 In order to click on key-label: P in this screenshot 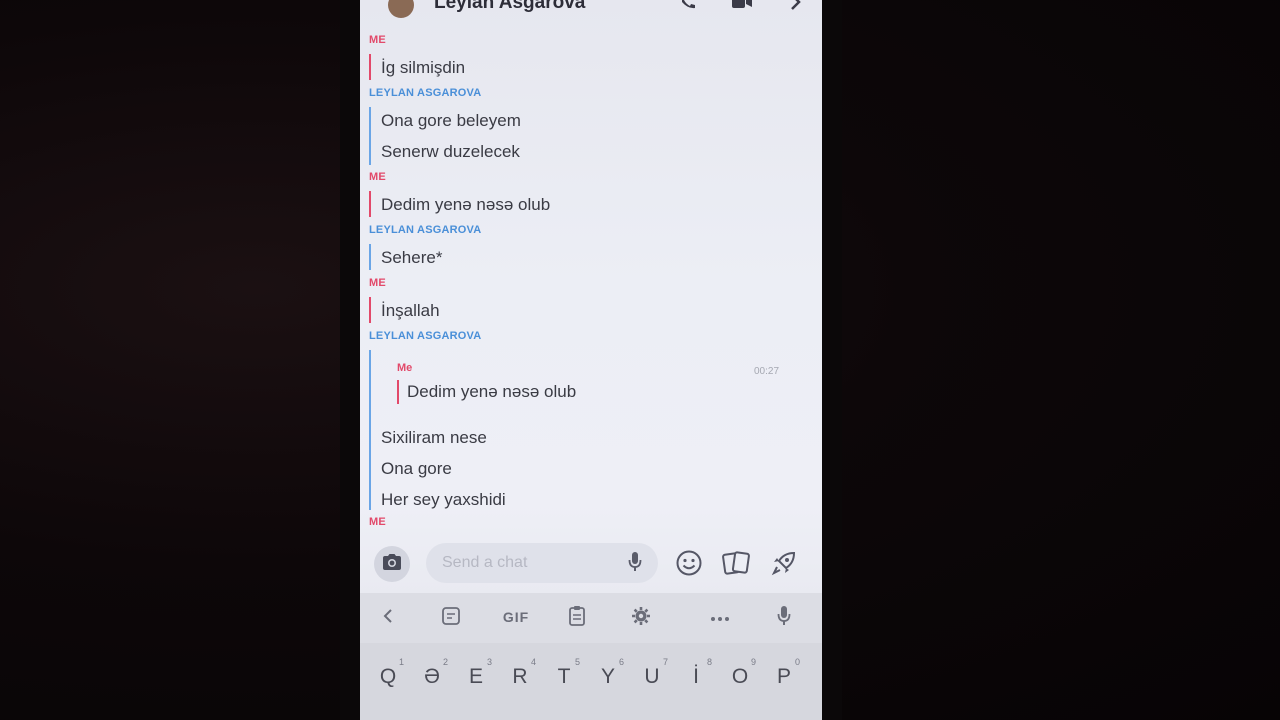, I will do `click(783, 676)`.